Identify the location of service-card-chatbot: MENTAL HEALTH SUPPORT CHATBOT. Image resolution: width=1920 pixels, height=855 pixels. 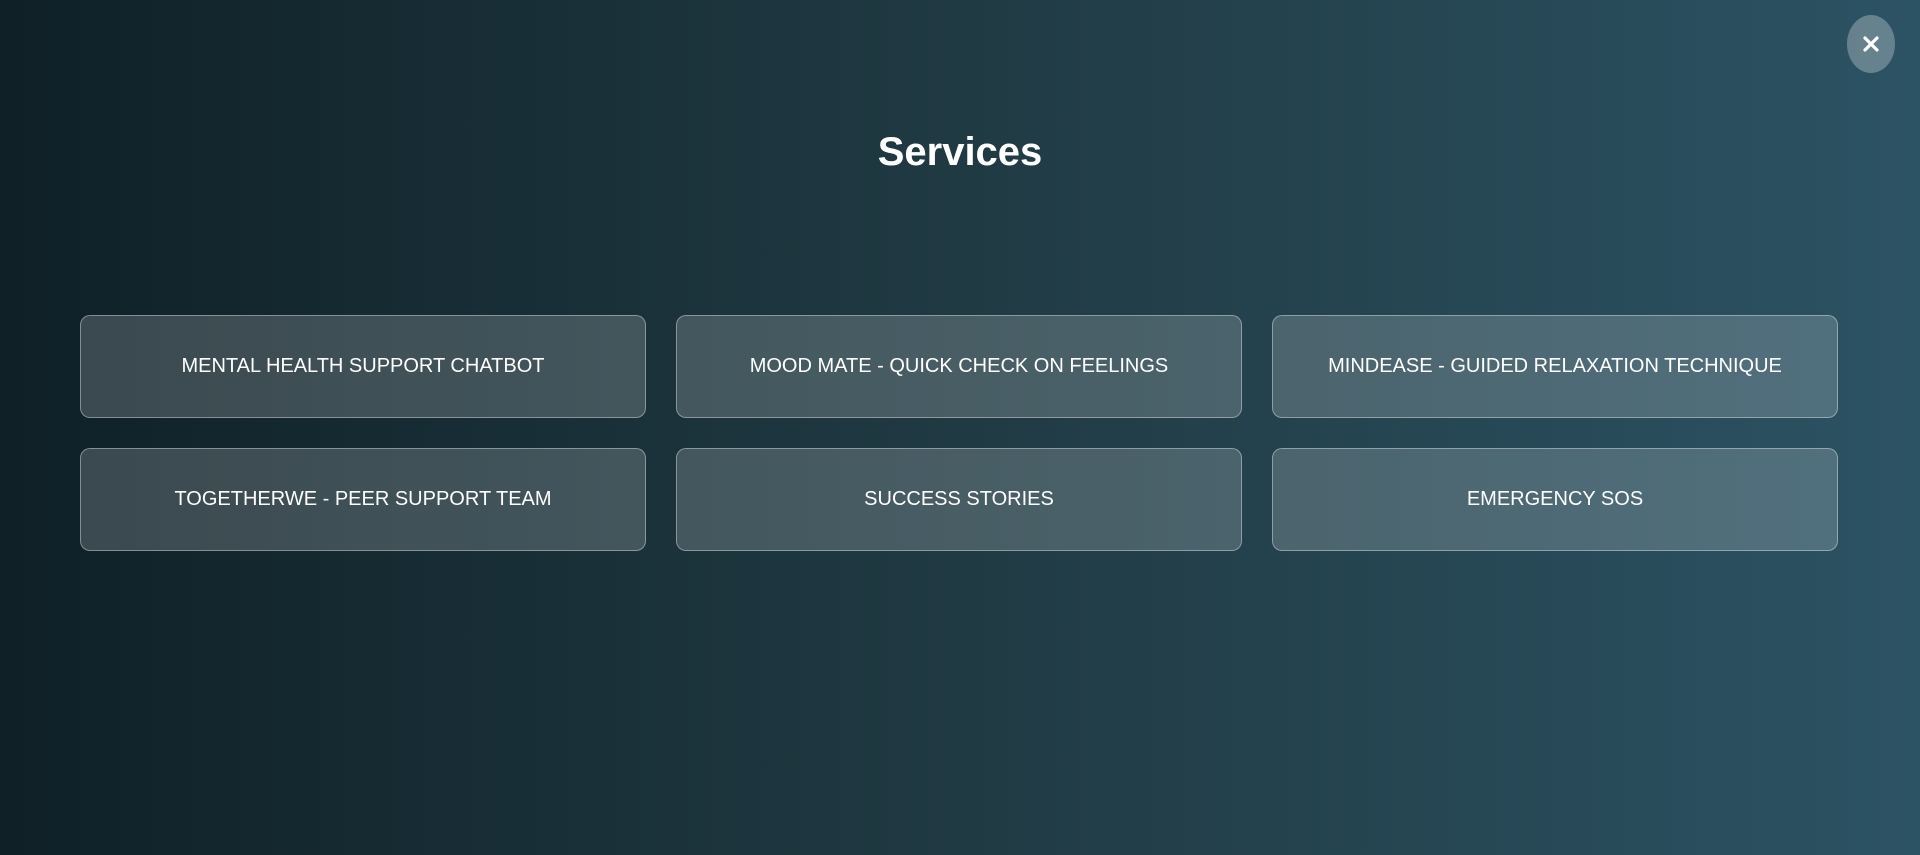
(363, 366).